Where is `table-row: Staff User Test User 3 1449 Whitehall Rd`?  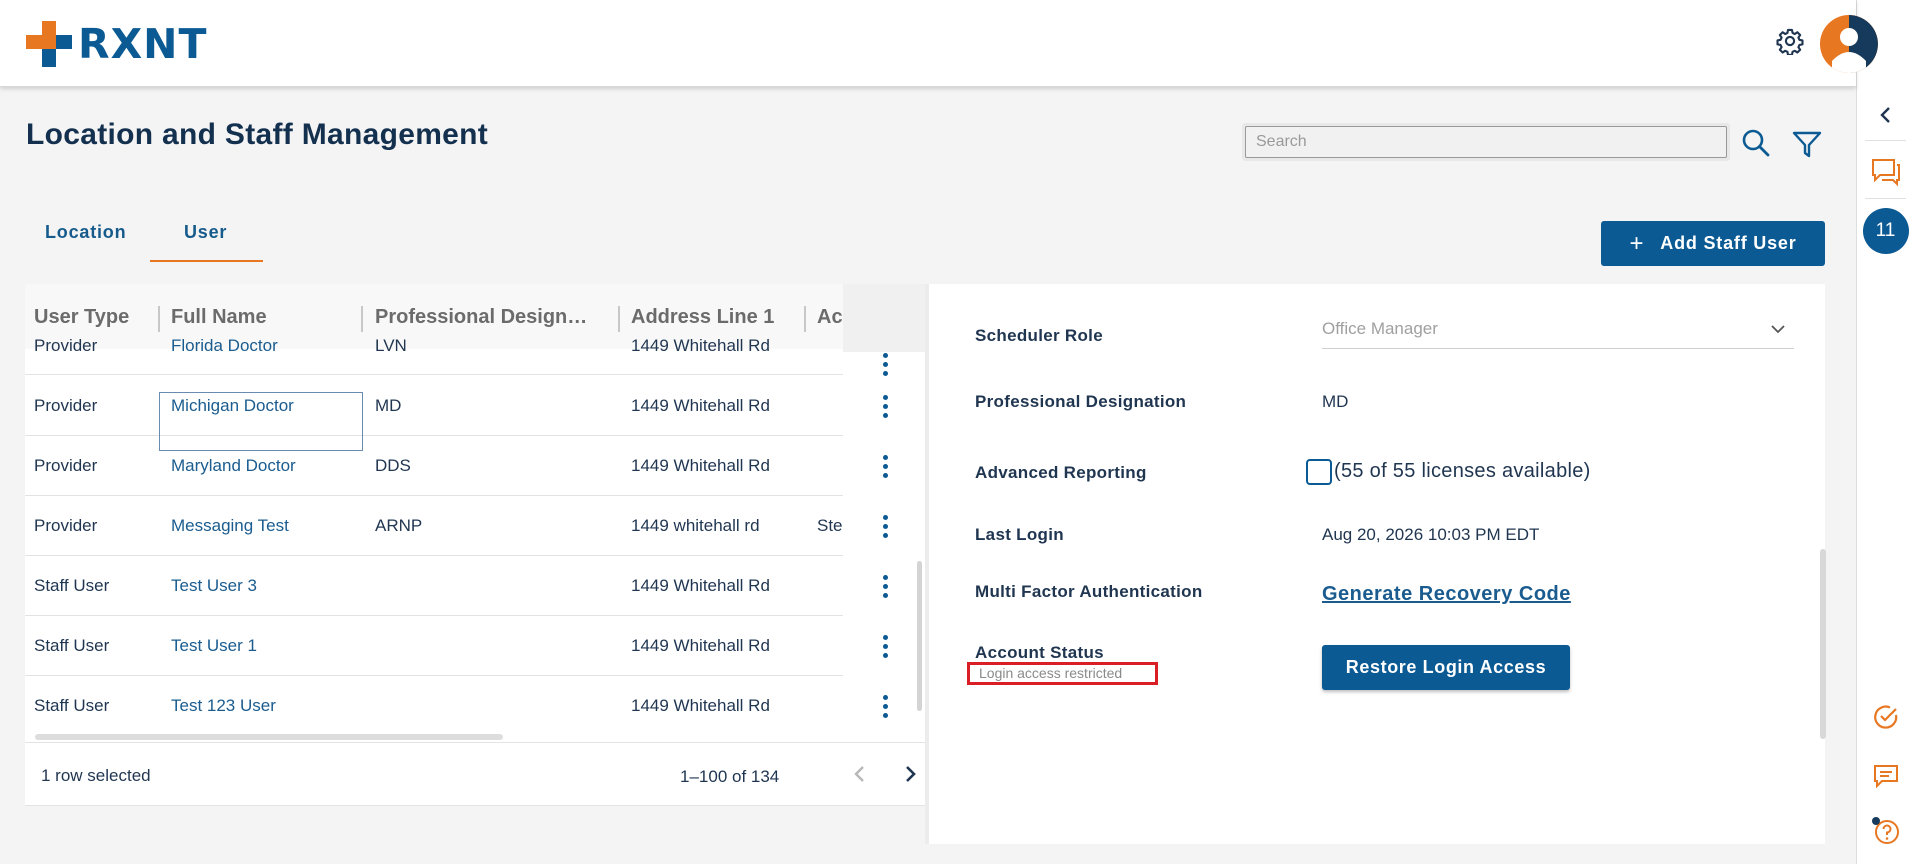 table-row: Staff User Test User 3 1449 Whitehall Rd is located at coordinates (434, 586).